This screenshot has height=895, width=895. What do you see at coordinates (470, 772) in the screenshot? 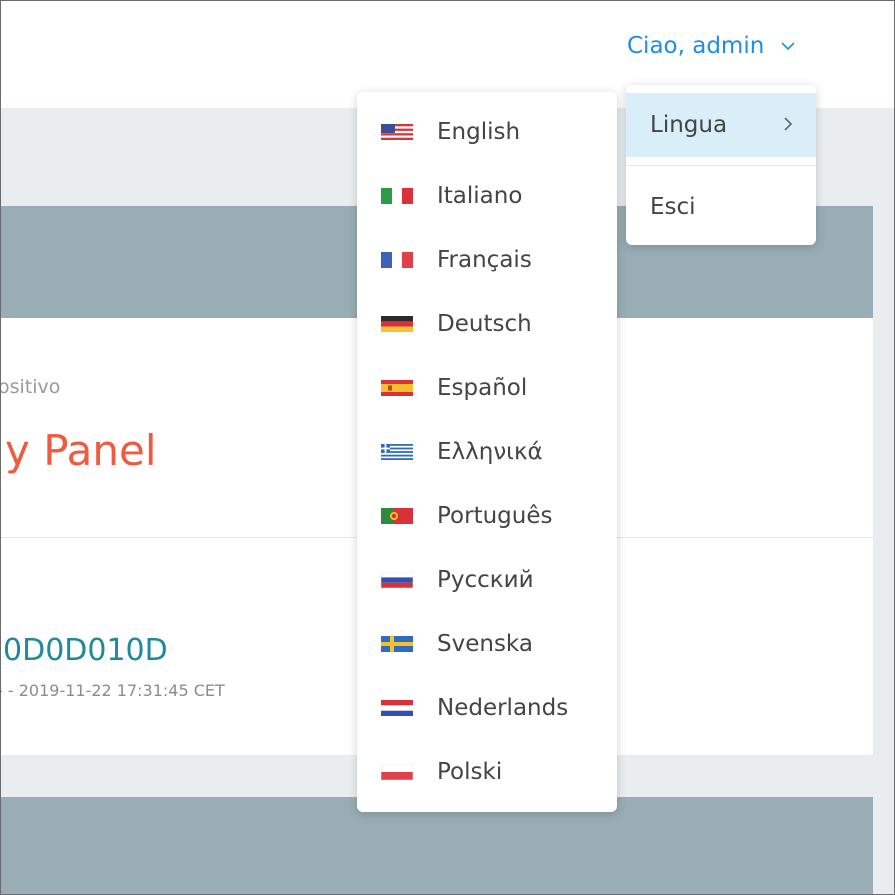
I see `language-label: Polski` at bounding box center [470, 772].